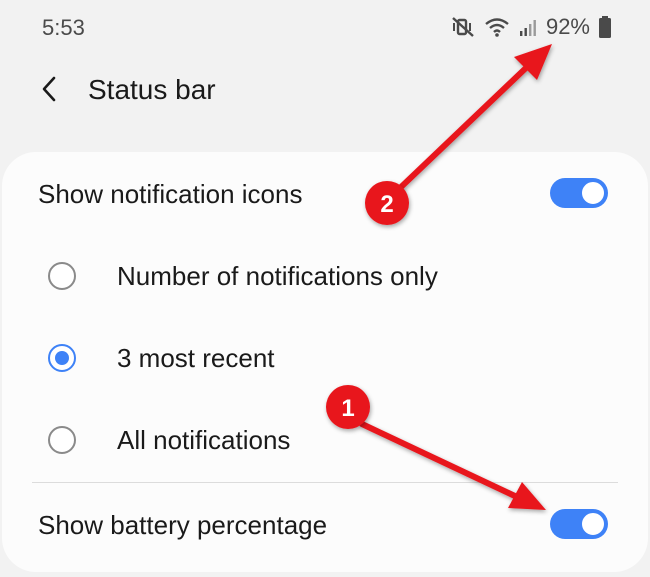 The height and width of the screenshot is (577, 650). I want to click on mute-vibrate-icon, so click(464, 27).